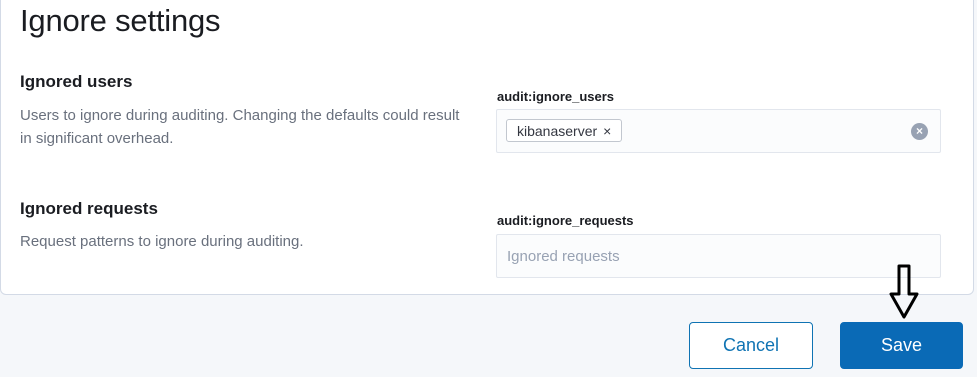  Describe the element at coordinates (919, 131) in the screenshot. I see `clear-circle-icon: ×` at that location.